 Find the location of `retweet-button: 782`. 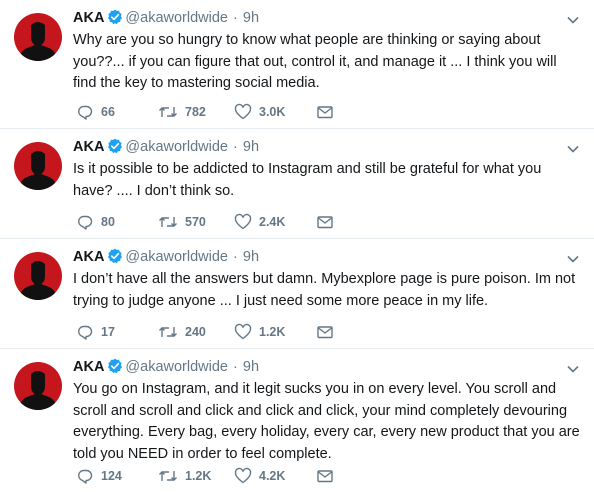

retweet-button: 782 is located at coordinates (182, 112).